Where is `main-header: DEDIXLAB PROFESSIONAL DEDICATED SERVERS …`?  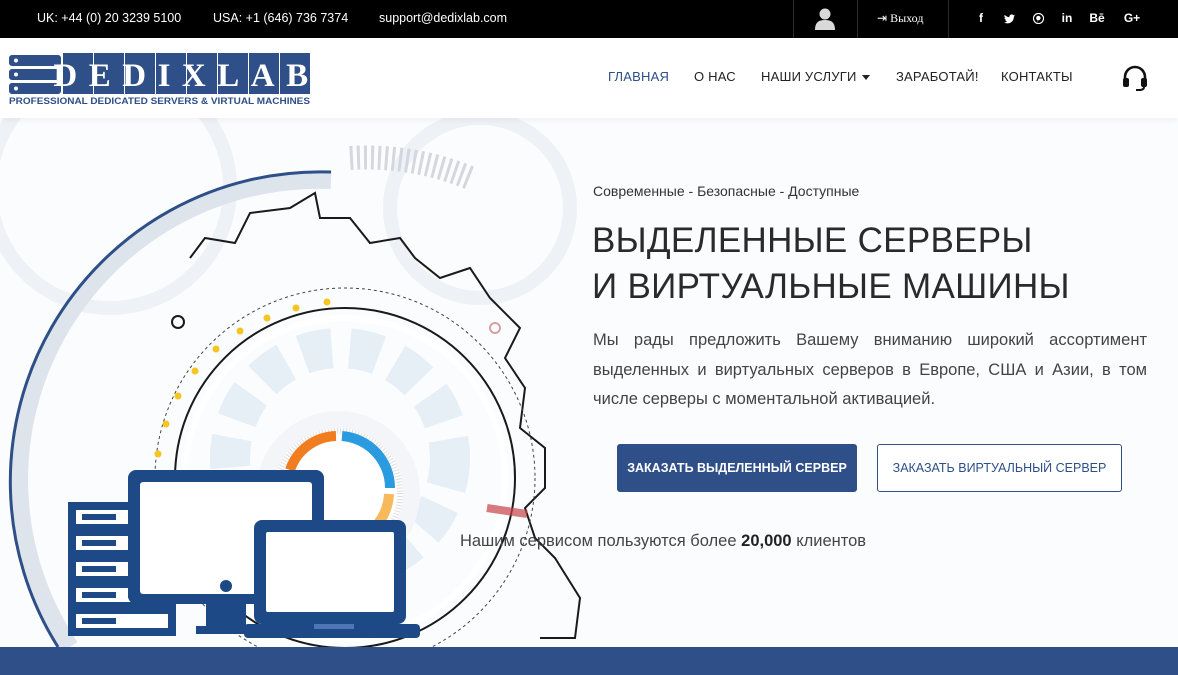
main-header: DEDIXLAB PROFESSIONAL DEDICATED SERVERS … is located at coordinates (589, 78).